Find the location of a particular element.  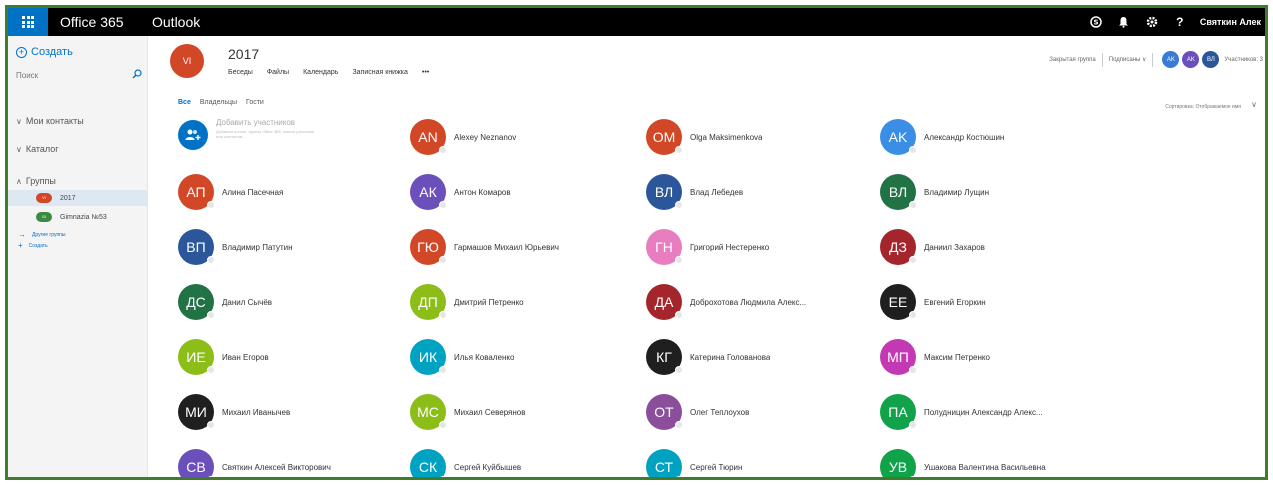

tab-conversations: Беседы is located at coordinates (240, 72).